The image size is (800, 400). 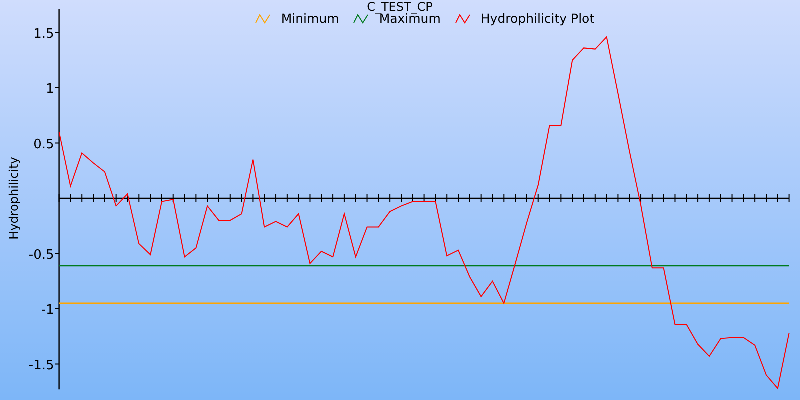 I want to click on y-tick-label: -1.5, so click(x=41, y=366).